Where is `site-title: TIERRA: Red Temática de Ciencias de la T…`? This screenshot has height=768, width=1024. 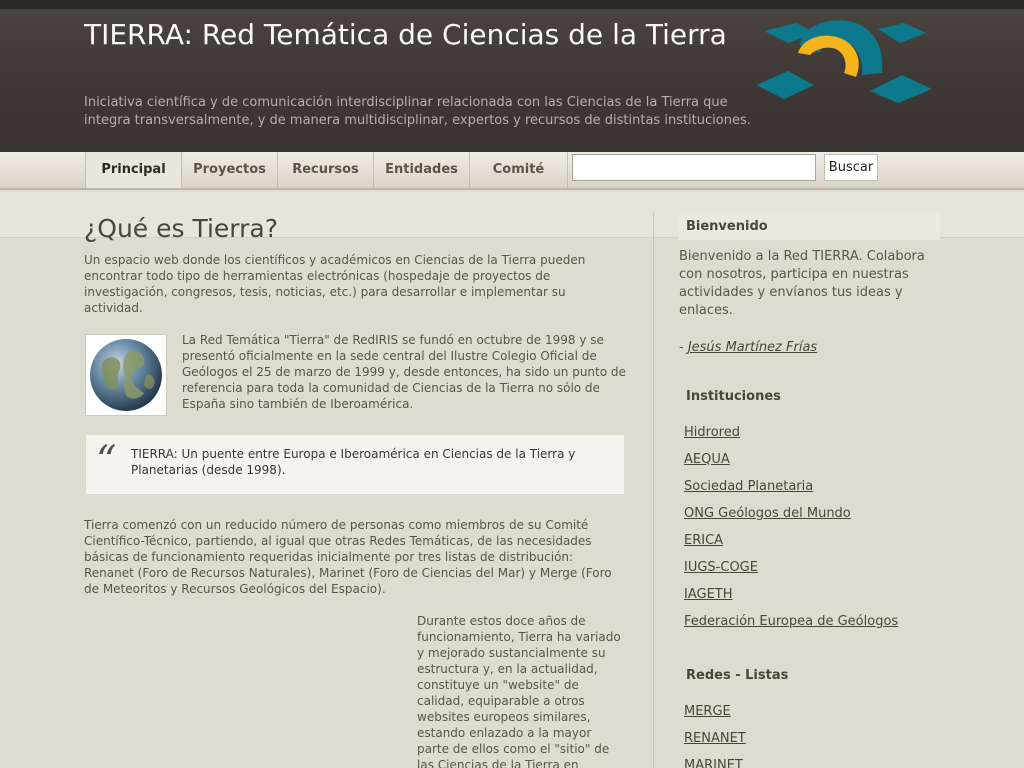
site-title: TIERRA: Red Temática de Ciencias de la T… is located at coordinates (414, 35).